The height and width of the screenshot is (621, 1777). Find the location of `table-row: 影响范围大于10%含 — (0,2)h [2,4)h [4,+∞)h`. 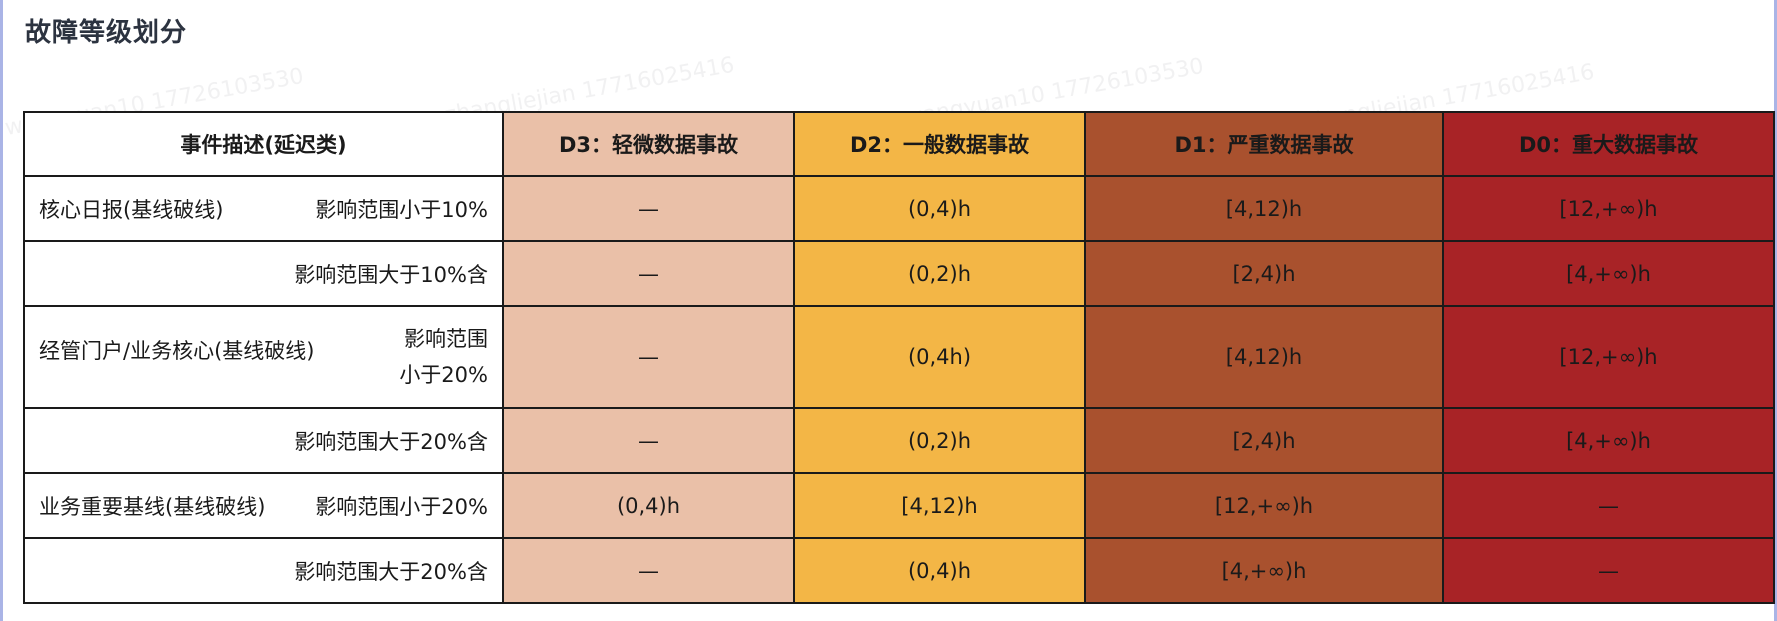

table-row: 影响范围大于10%含 — (0,2)h [2,4)h [4,+∞)h is located at coordinates (899, 273).